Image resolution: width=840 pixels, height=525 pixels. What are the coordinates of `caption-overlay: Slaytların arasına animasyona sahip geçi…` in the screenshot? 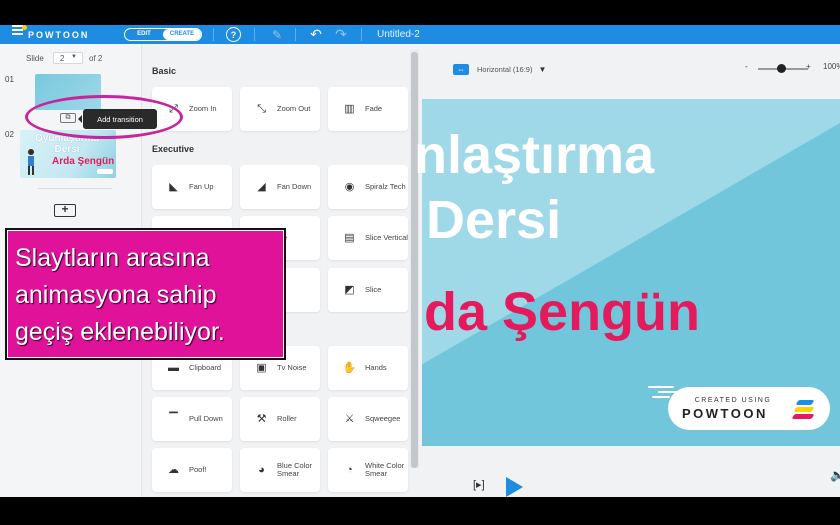 It's located at (145, 294).